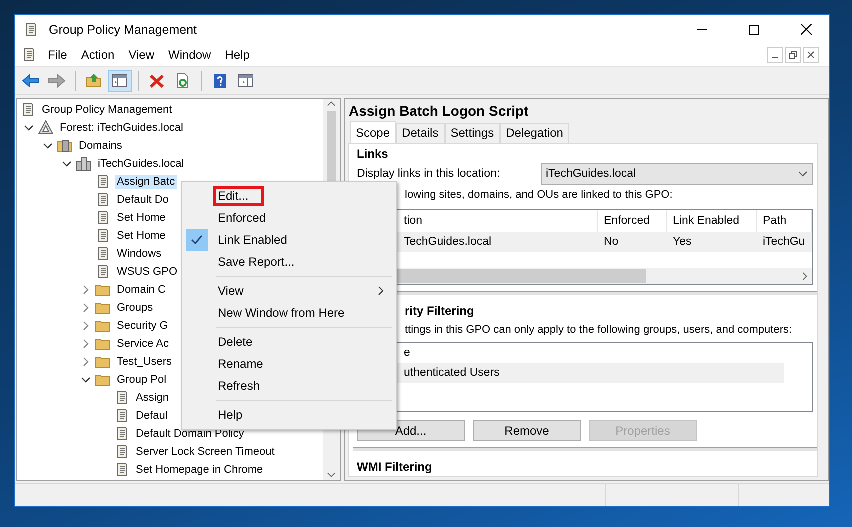  I want to click on close-button, so click(811, 55).